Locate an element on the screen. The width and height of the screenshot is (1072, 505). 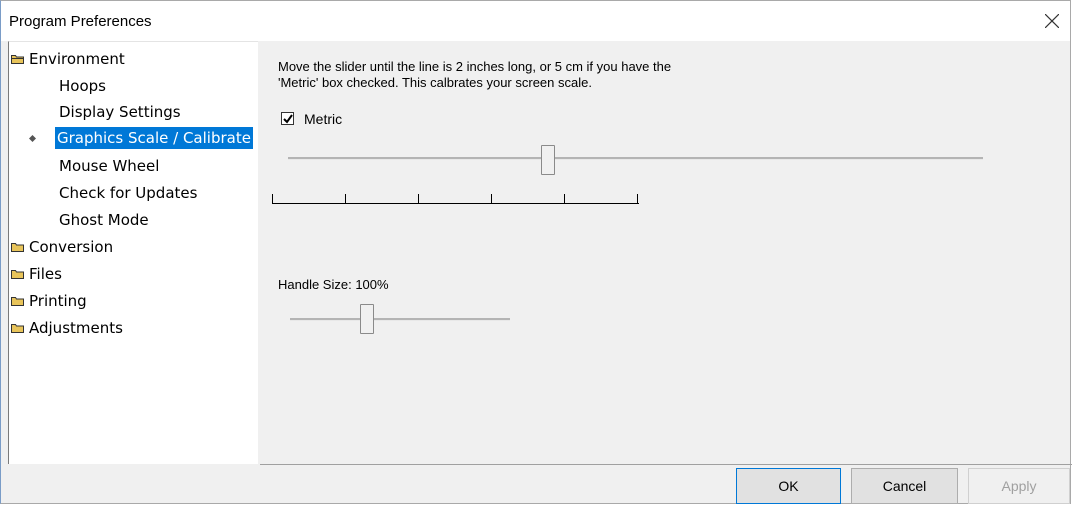
cancel-button: Cancel is located at coordinates (904, 486).